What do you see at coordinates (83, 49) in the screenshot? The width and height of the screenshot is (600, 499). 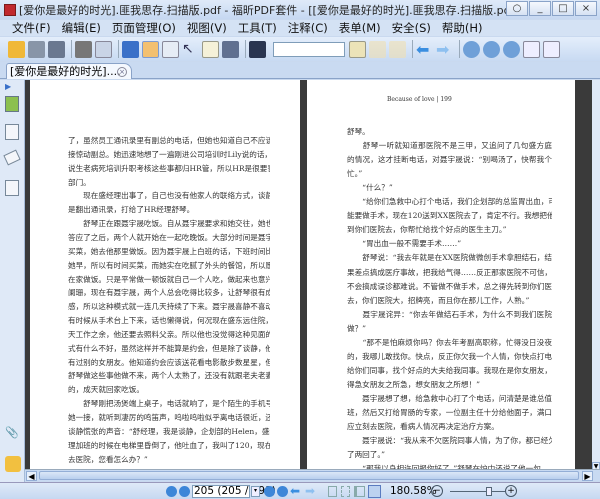 I see `print-icon` at bounding box center [83, 49].